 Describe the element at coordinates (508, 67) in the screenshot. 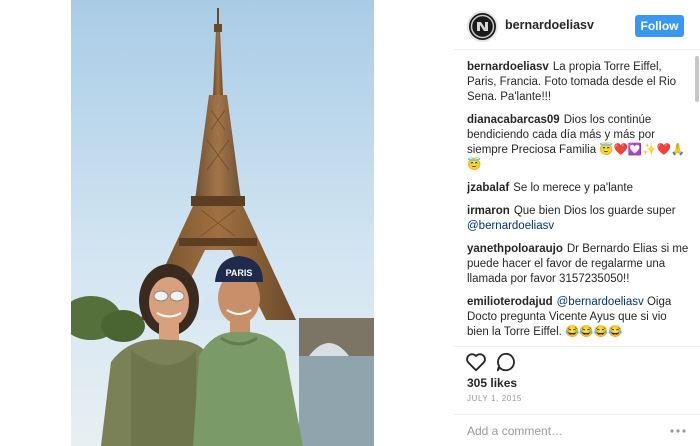

I see `comment-username: bernardoeliasv` at that location.